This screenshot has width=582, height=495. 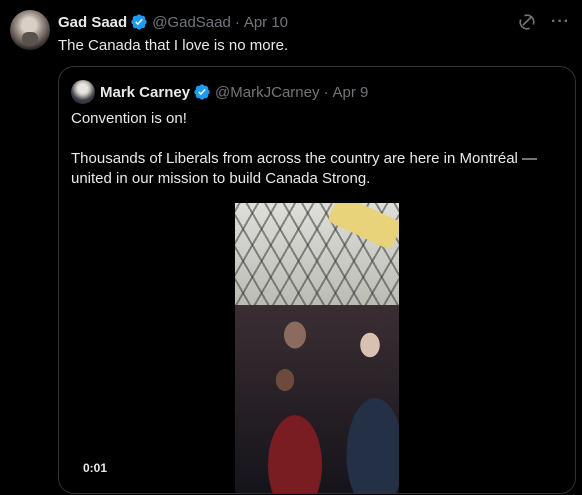 What do you see at coordinates (92, 22) in the screenshot?
I see `author-name: Gad Saad` at bounding box center [92, 22].